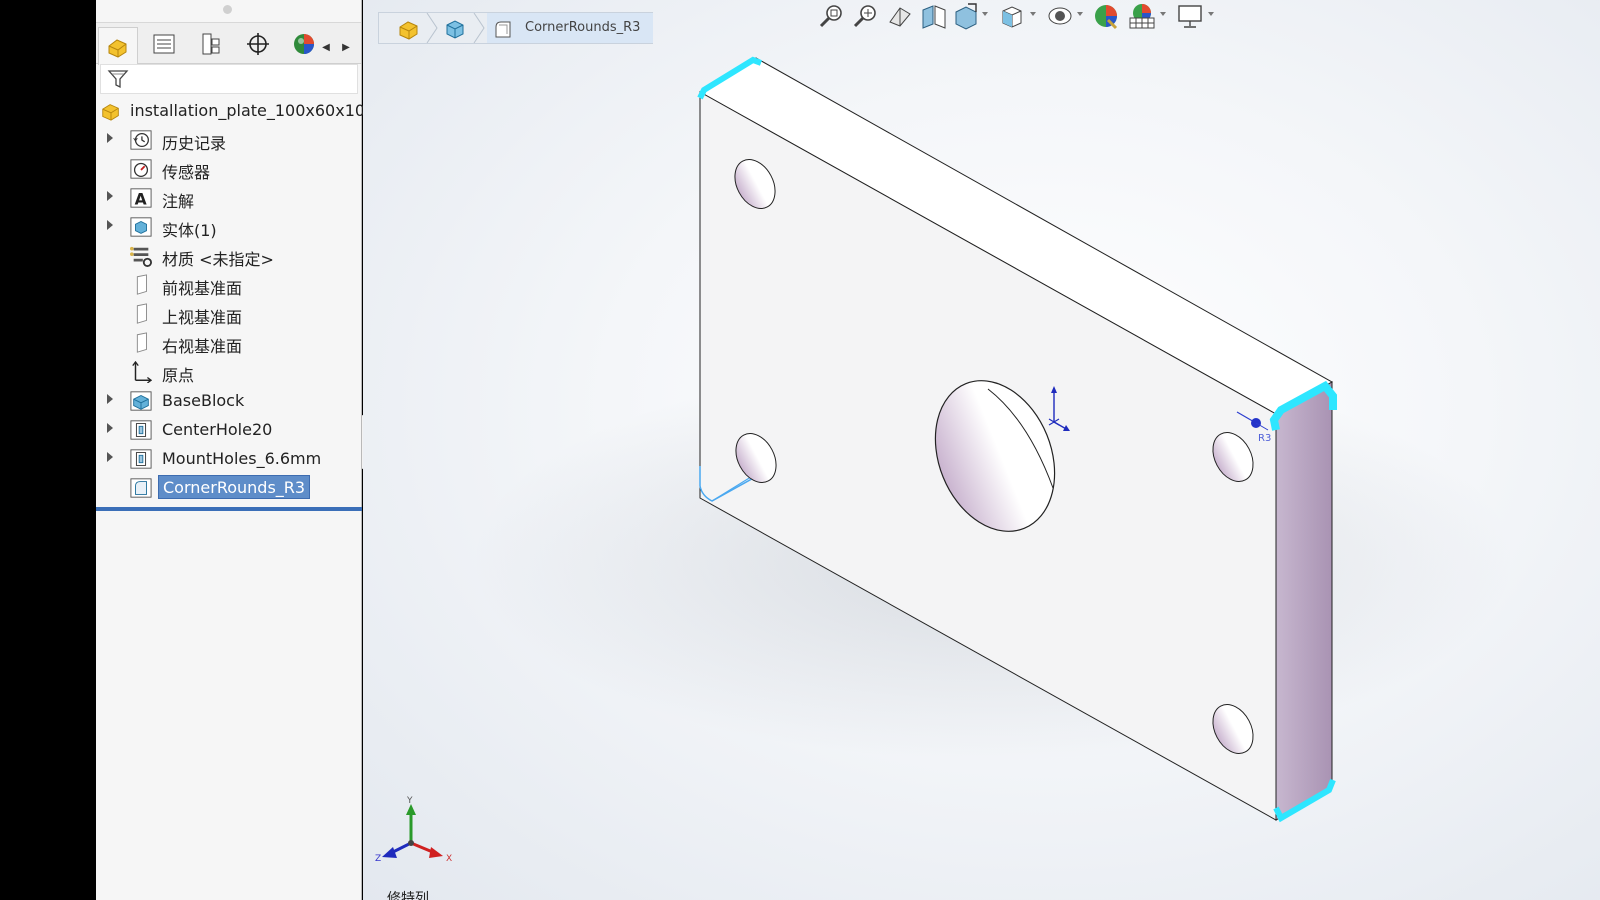 This screenshot has width=1600, height=900. I want to click on tabs-scroll-left: ◀, so click(326, 47).